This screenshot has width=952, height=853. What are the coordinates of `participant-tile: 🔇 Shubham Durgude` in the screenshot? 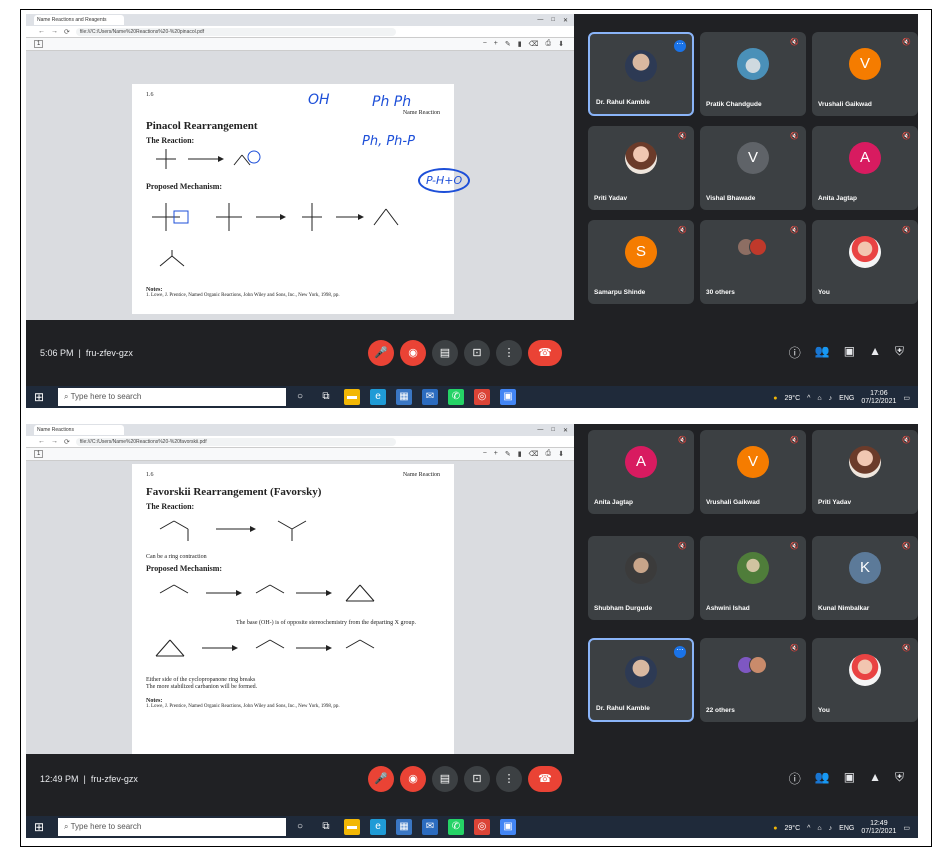 It's located at (641, 578).